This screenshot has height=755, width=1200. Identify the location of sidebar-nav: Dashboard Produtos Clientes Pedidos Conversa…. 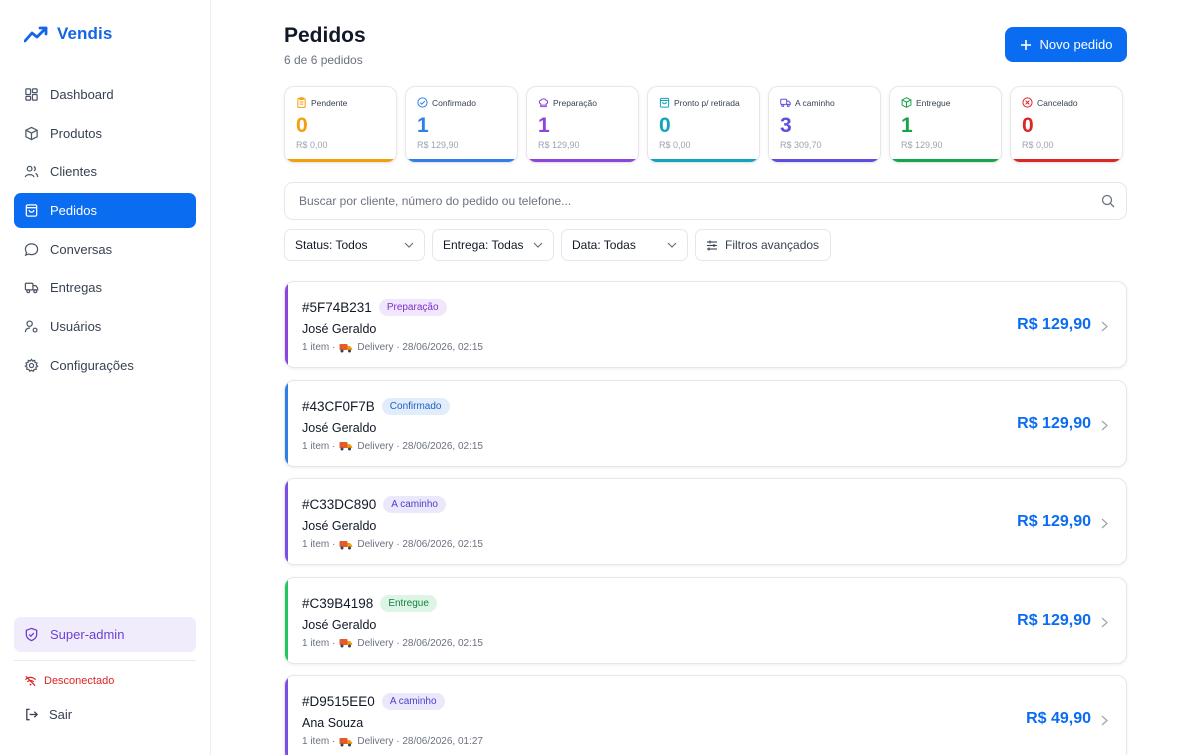
(105, 232).